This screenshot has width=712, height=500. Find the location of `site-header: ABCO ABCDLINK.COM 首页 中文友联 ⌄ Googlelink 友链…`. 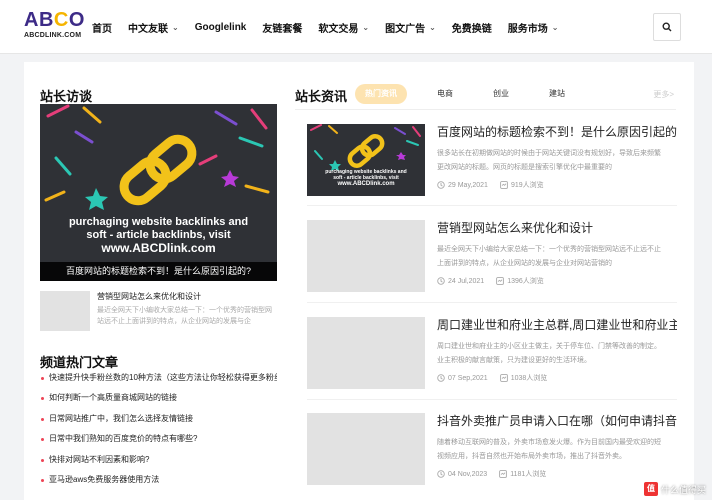

site-header: ABCO ABCDLINK.COM 首页 中文友联 ⌄ Googlelink 友链… is located at coordinates (356, 27).